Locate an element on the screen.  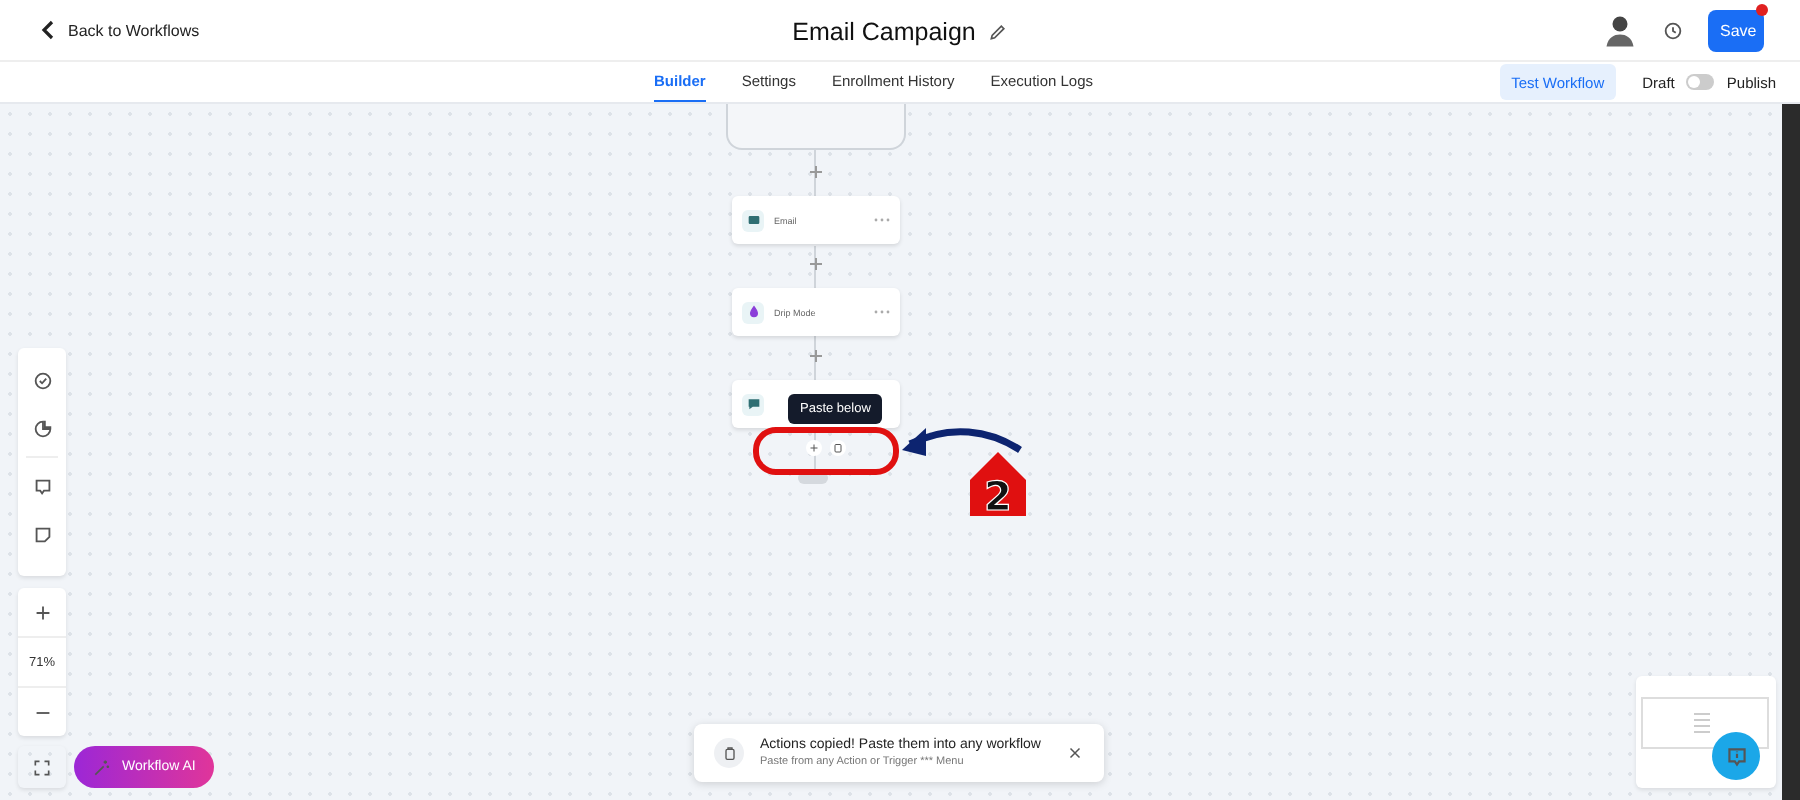
annotation-drawing: 2 is located at coordinates (895, 470).